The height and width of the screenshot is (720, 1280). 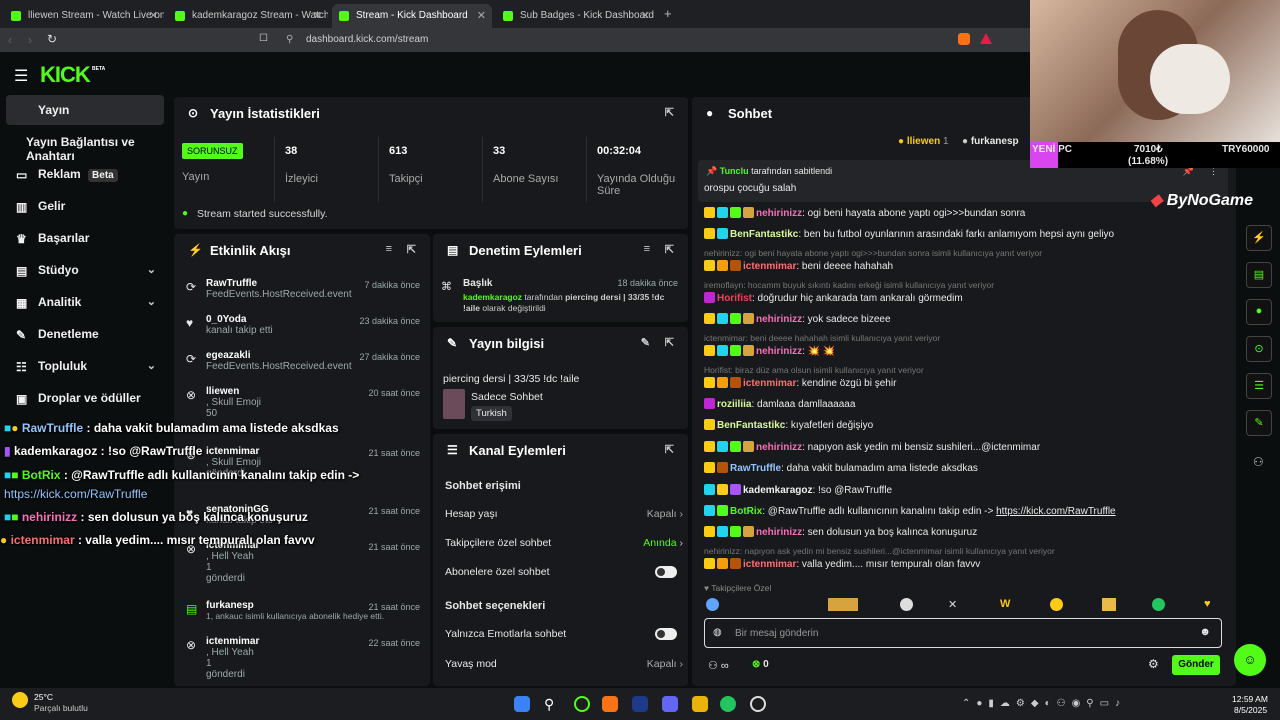 I want to click on sidebar-item-drops: ▣ Droplar ve ödüller, so click(x=85, y=398).